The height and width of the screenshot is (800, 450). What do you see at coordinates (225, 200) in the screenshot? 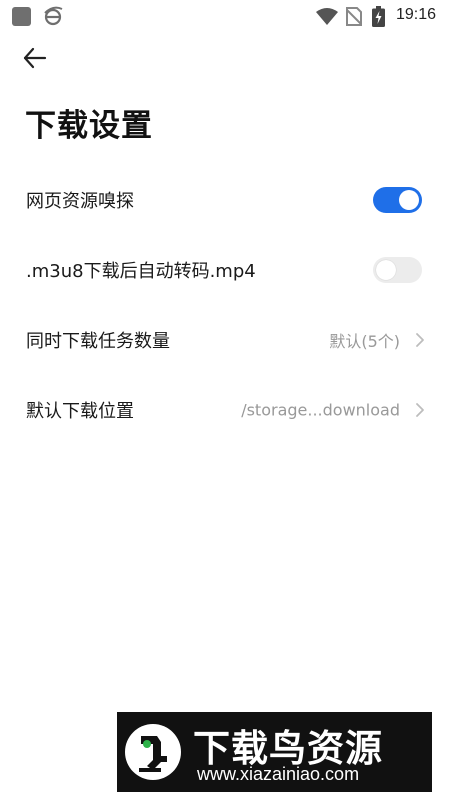
I see `setting-row-resource-sniffing: 网页资源嗅探` at bounding box center [225, 200].